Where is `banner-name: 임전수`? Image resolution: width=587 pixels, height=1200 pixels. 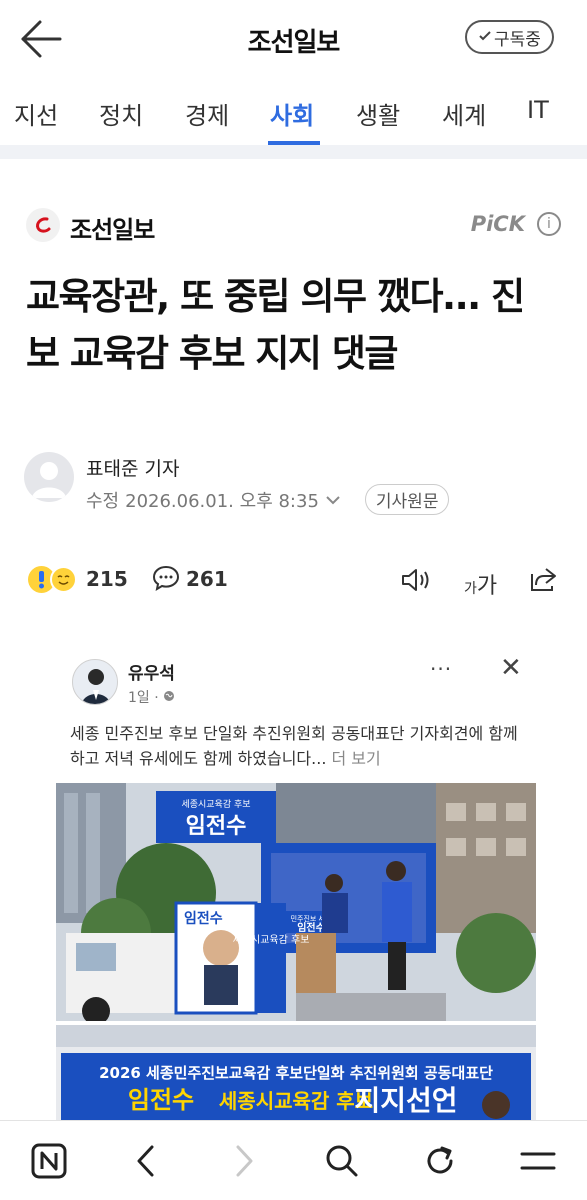
banner-name: 임전수 is located at coordinates (161, 1100).